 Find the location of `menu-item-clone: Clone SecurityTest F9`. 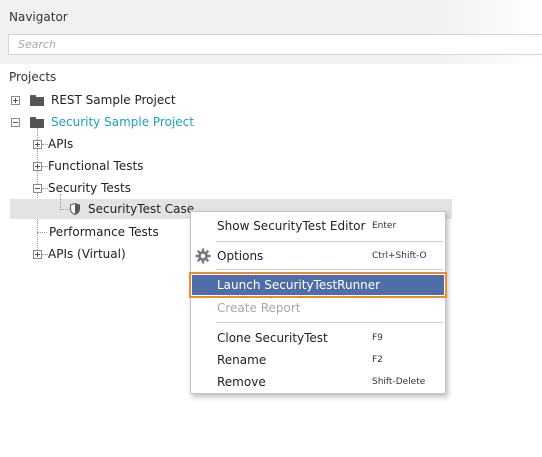

menu-item-clone: Clone SecurityTest F9 is located at coordinates (318, 338).